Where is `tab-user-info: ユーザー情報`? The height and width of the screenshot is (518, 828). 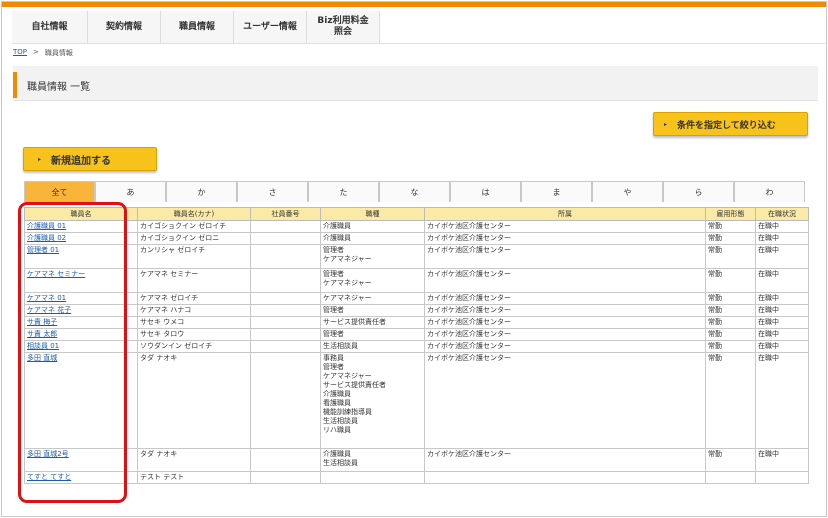 tab-user-info: ユーザー情報 is located at coordinates (270, 27).